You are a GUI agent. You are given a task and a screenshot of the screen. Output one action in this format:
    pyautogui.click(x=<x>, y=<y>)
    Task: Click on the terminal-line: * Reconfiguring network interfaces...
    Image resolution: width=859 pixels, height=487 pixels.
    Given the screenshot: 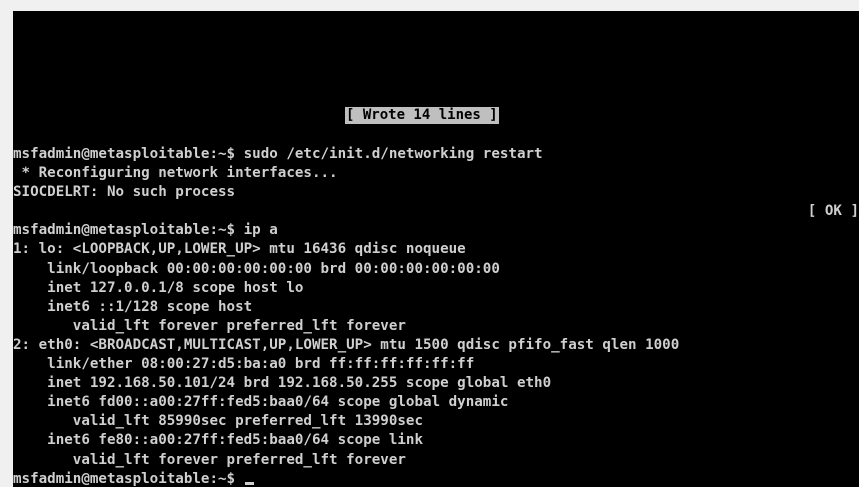 What is the action you would take?
    pyautogui.click(x=175, y=173)
    